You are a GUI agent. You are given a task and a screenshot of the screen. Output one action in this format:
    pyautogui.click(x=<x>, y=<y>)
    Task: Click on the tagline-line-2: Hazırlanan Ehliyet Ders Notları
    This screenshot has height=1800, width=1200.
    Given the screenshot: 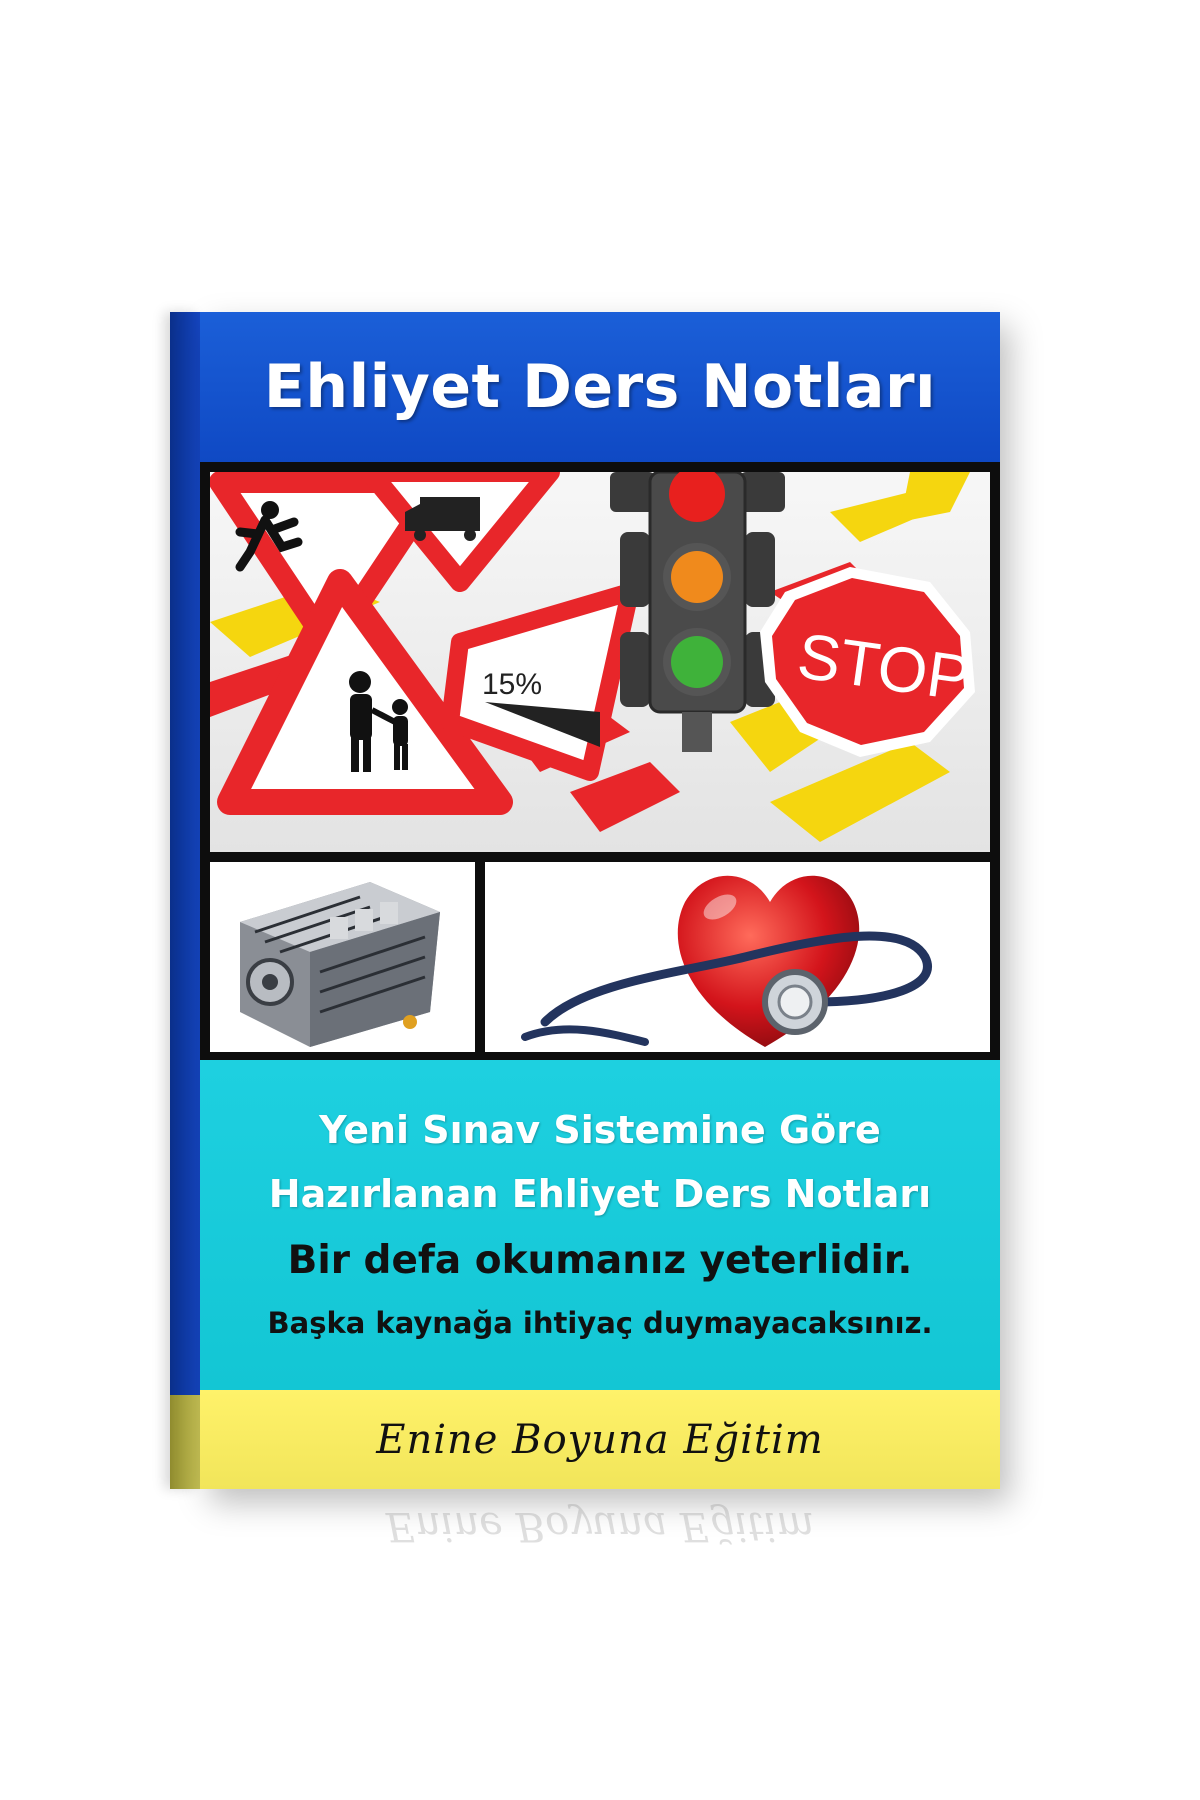 What is the action you would take?
    pyautogui.click(x=600, y=1194)
    